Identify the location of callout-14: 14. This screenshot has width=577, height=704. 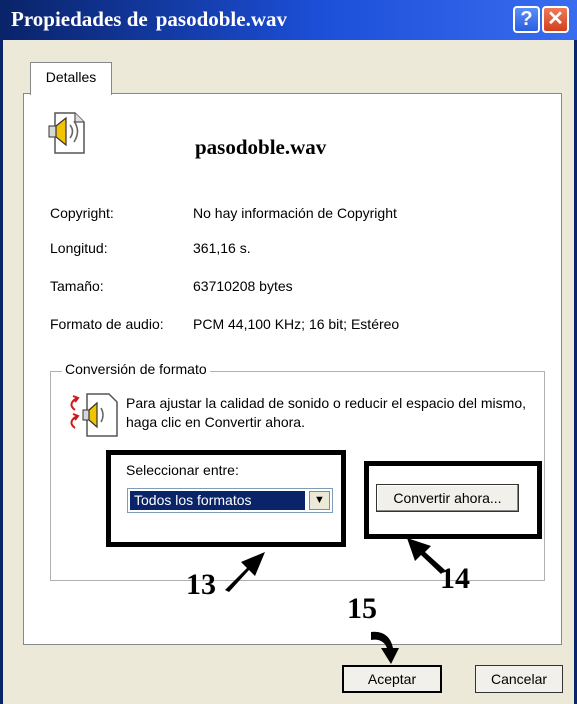
(455, 578).